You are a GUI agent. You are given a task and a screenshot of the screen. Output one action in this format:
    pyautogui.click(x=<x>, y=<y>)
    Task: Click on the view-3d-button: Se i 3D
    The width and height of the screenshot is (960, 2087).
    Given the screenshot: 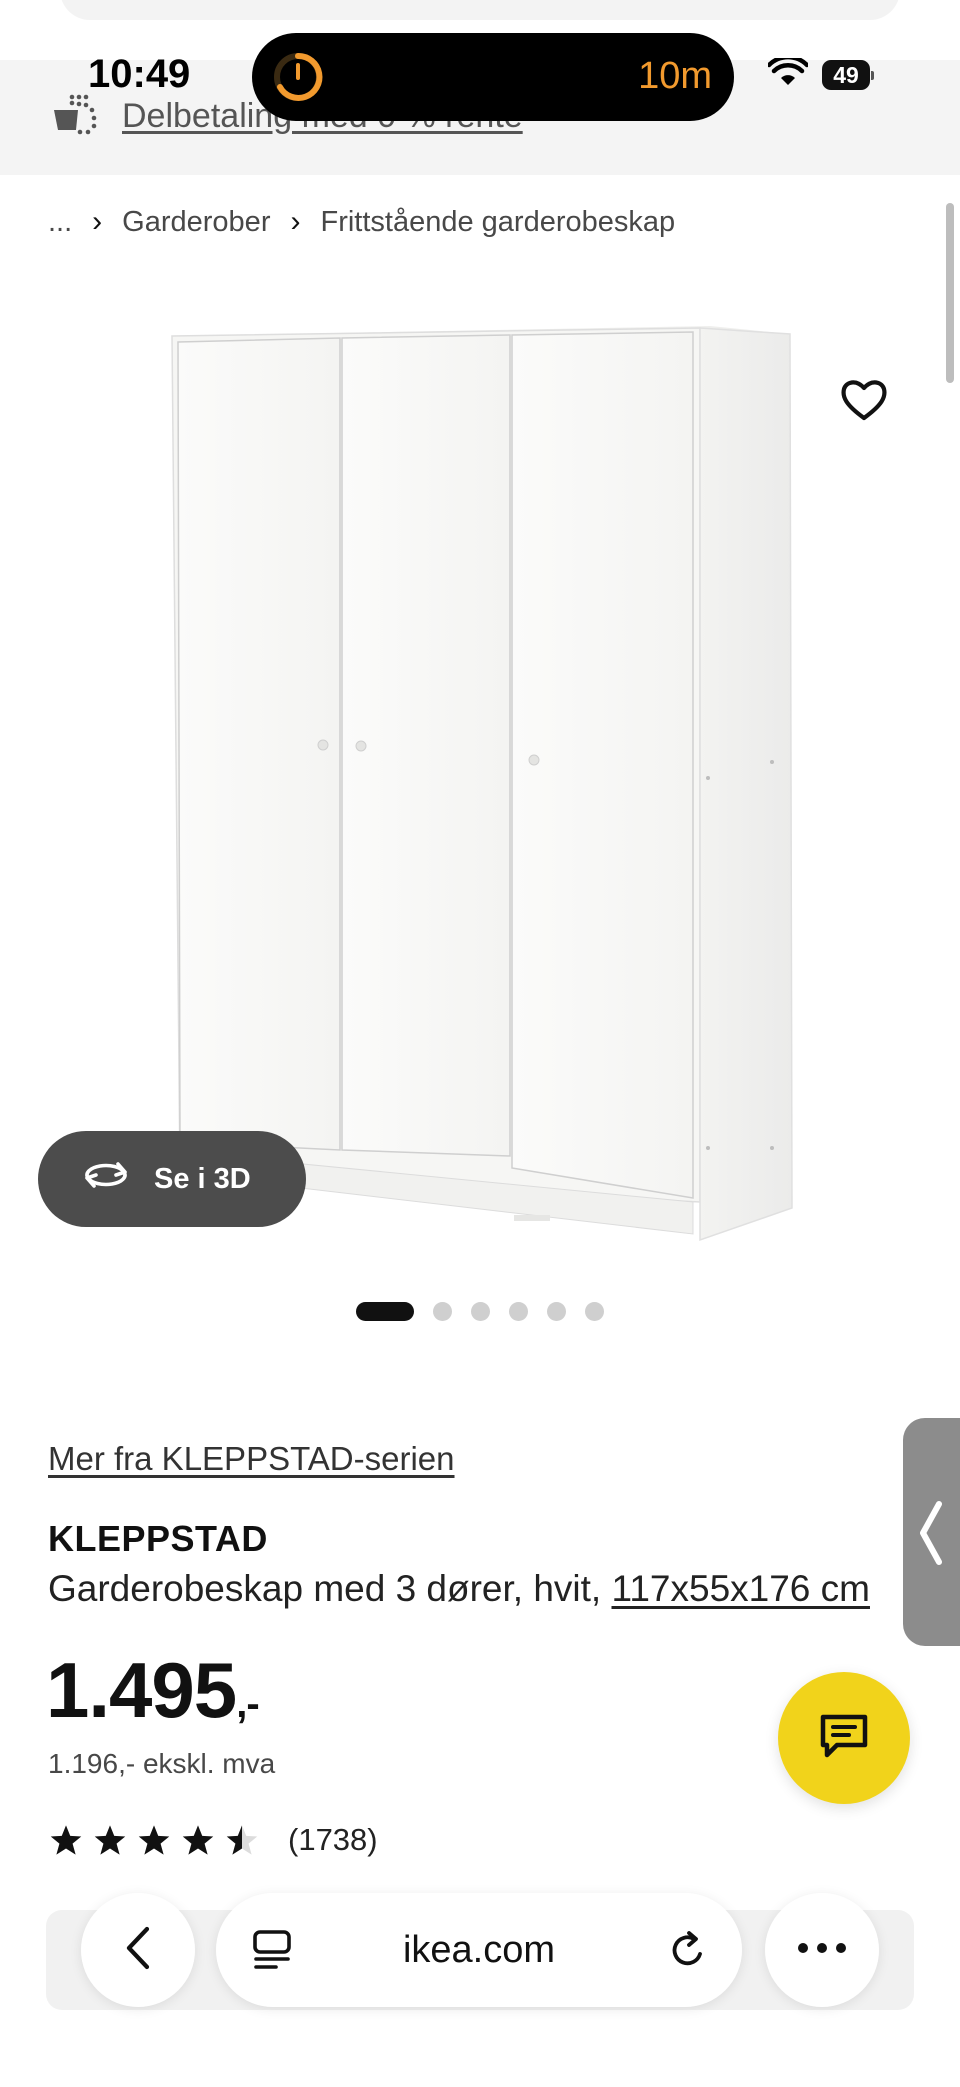 What is the action you would take?
    pyautogui.click(x=172, y=1179)
    